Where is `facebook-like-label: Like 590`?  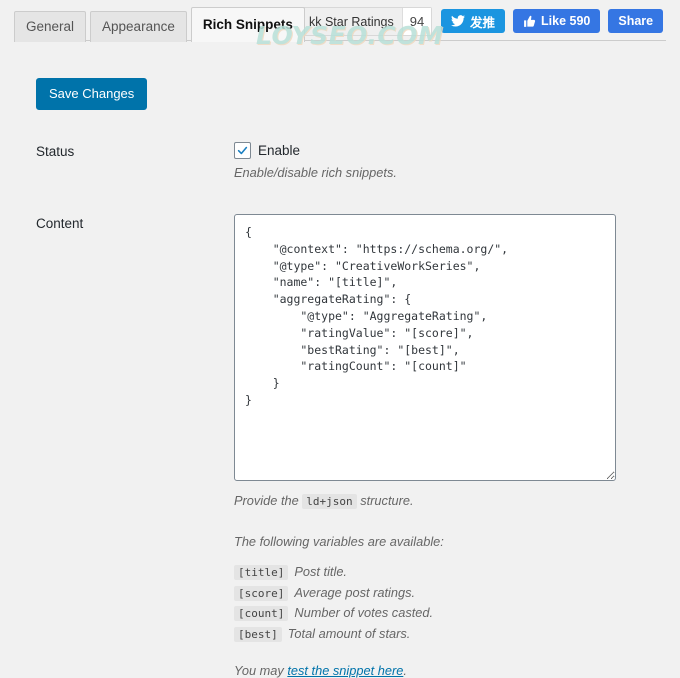 facebook-like-label: Like 590 is located at coordinates (566, 21).